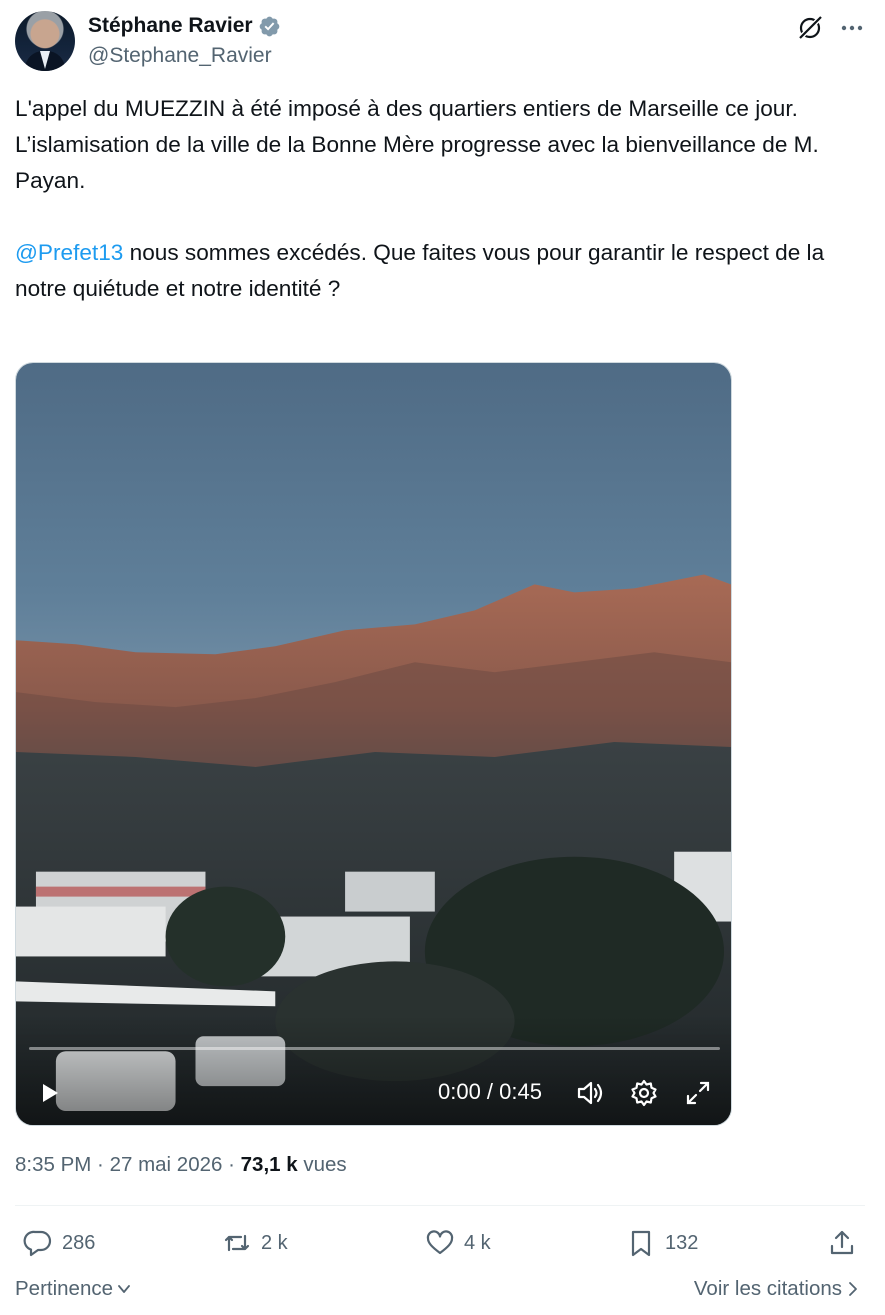 The height and width of the screenshot is (1315, 885). I want to click on view-quotes-link: Voir les citations, so click(777, 1289).